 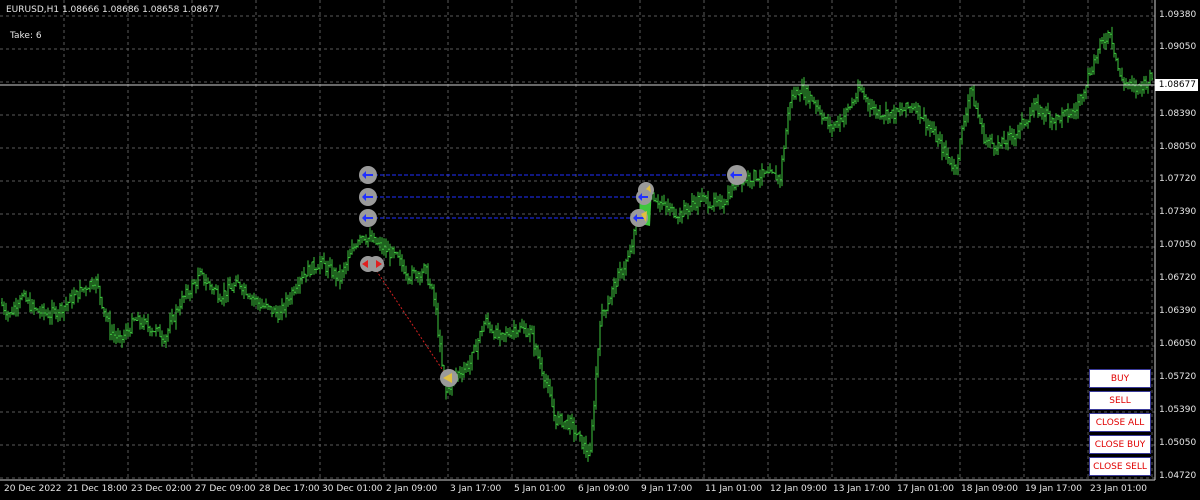 I want to click on price-tick: 1.06390, so click(x=1178, y=311).